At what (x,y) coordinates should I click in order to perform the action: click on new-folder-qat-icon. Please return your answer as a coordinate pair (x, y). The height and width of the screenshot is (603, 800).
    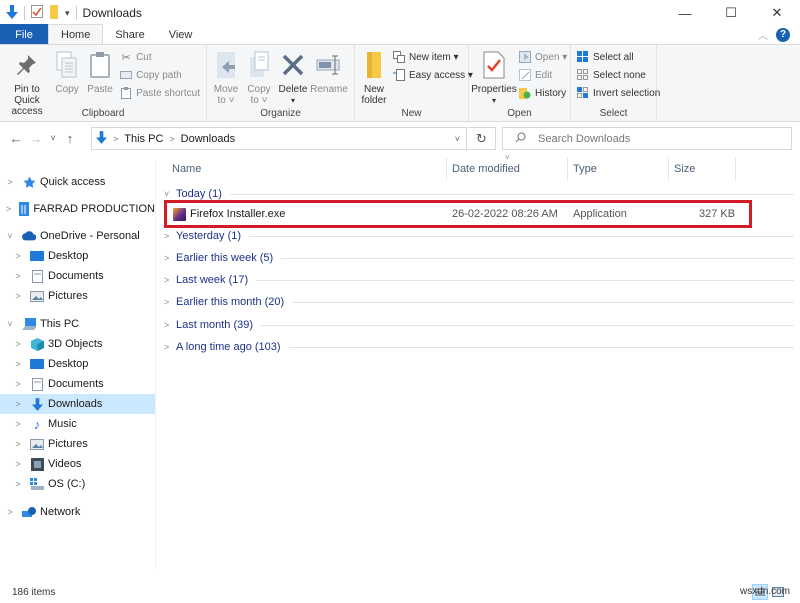
    Looking at the image, I should click on (54, 13).